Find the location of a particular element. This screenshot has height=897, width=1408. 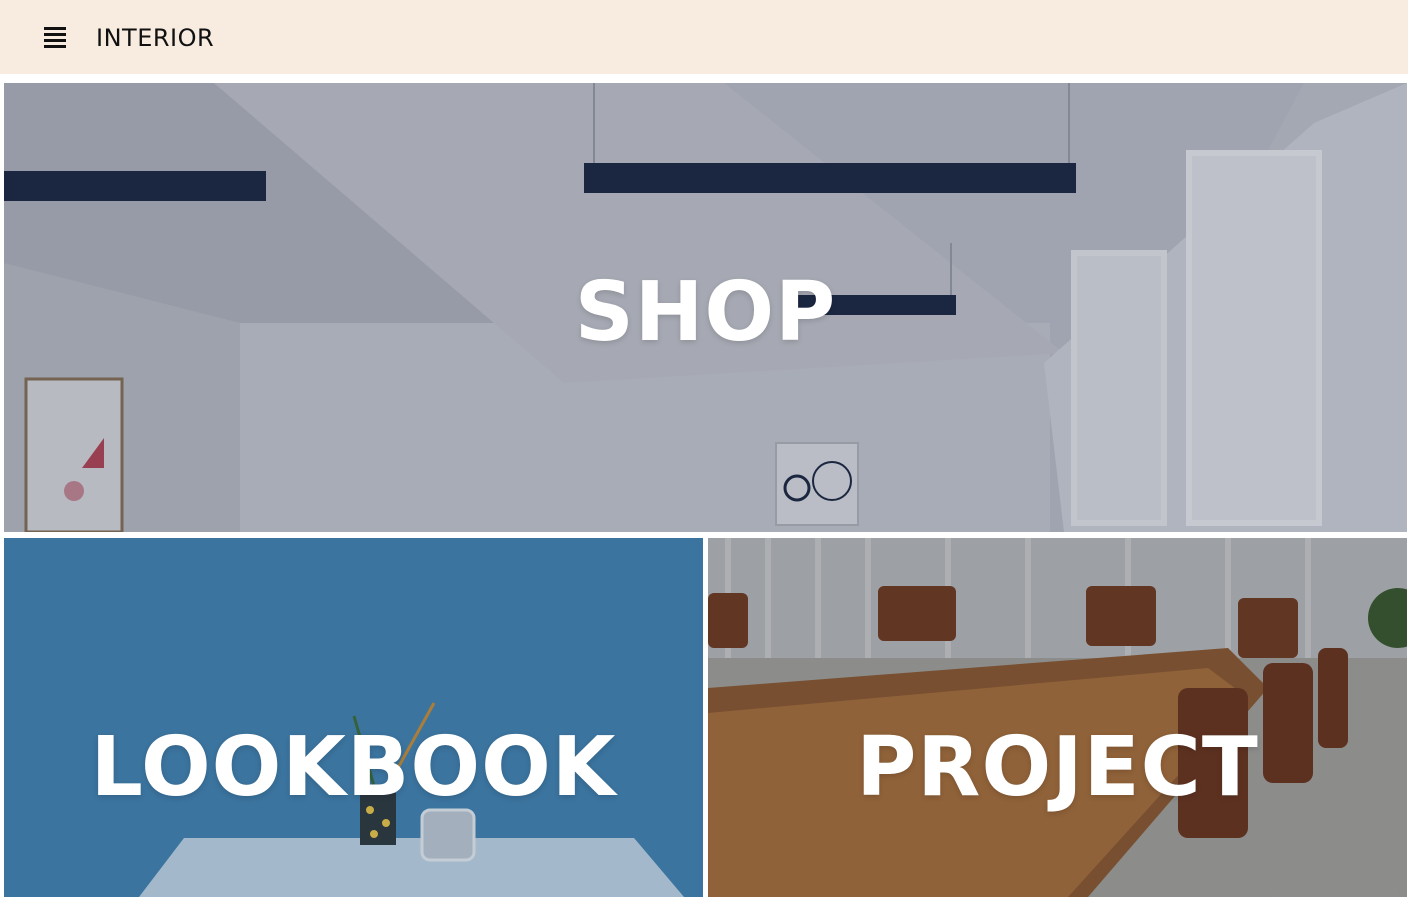

top-header: INTERIOR is located at coordinates (704, 37).